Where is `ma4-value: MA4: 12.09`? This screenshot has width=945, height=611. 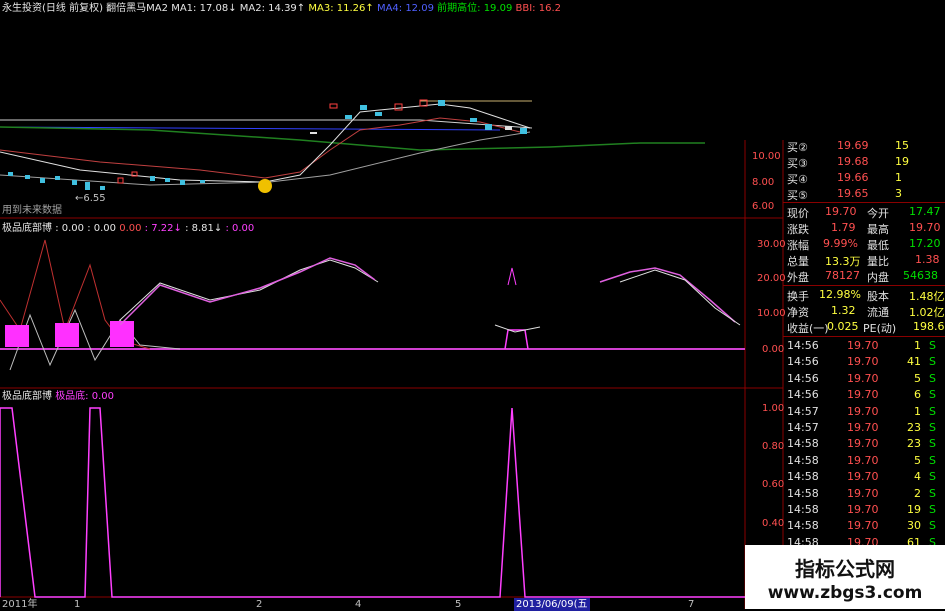
ma4-value: MA4: 12.09 is located at coordinates (405, 8).